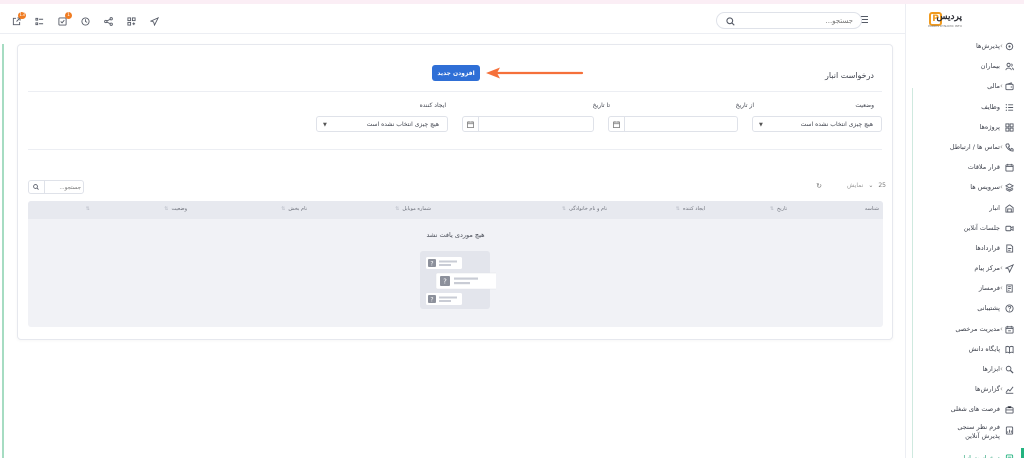 Image resolution: width=1024 pixels, height=458 pixels. What do you see at coordinates (782, 209) in the screenshot?
I see `column-header-label: تاریخ` at bounding box center [782, 209].